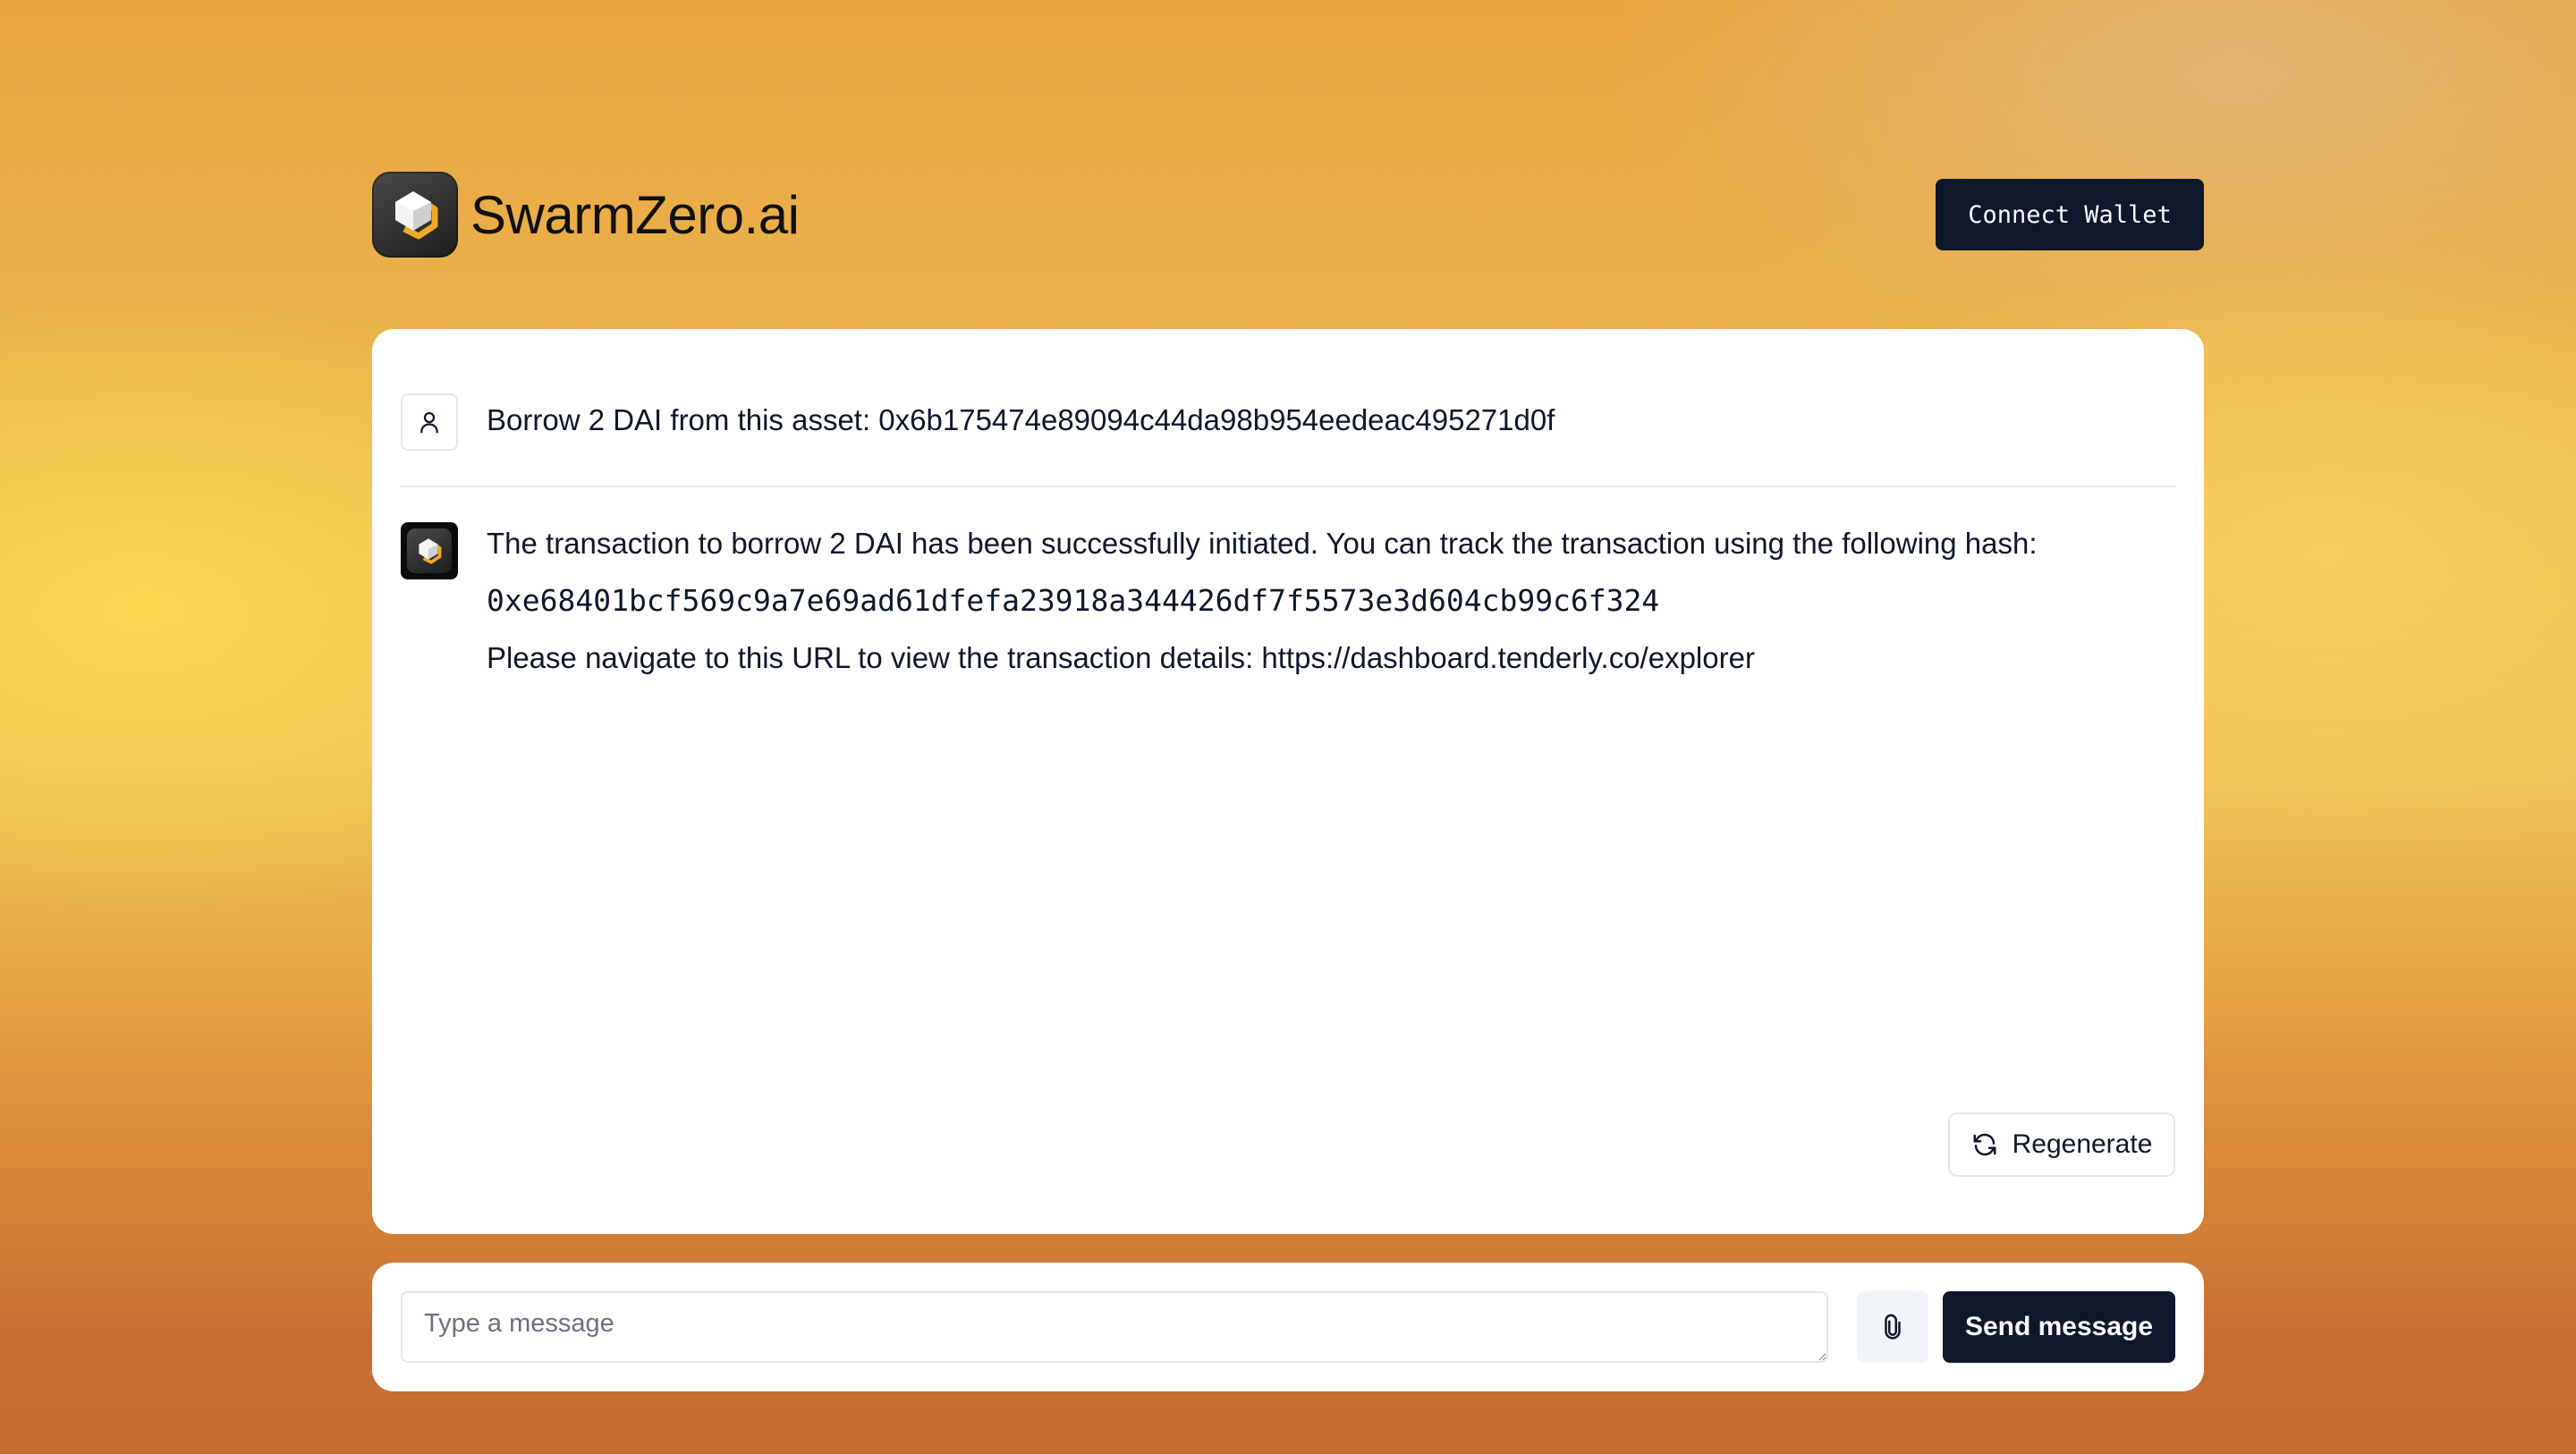  What do you see at coordinates (1288, 215) in the screenshot?
I see `header: SwarmZero.ai Connect Wallet` at bounding box center [1288, 215].